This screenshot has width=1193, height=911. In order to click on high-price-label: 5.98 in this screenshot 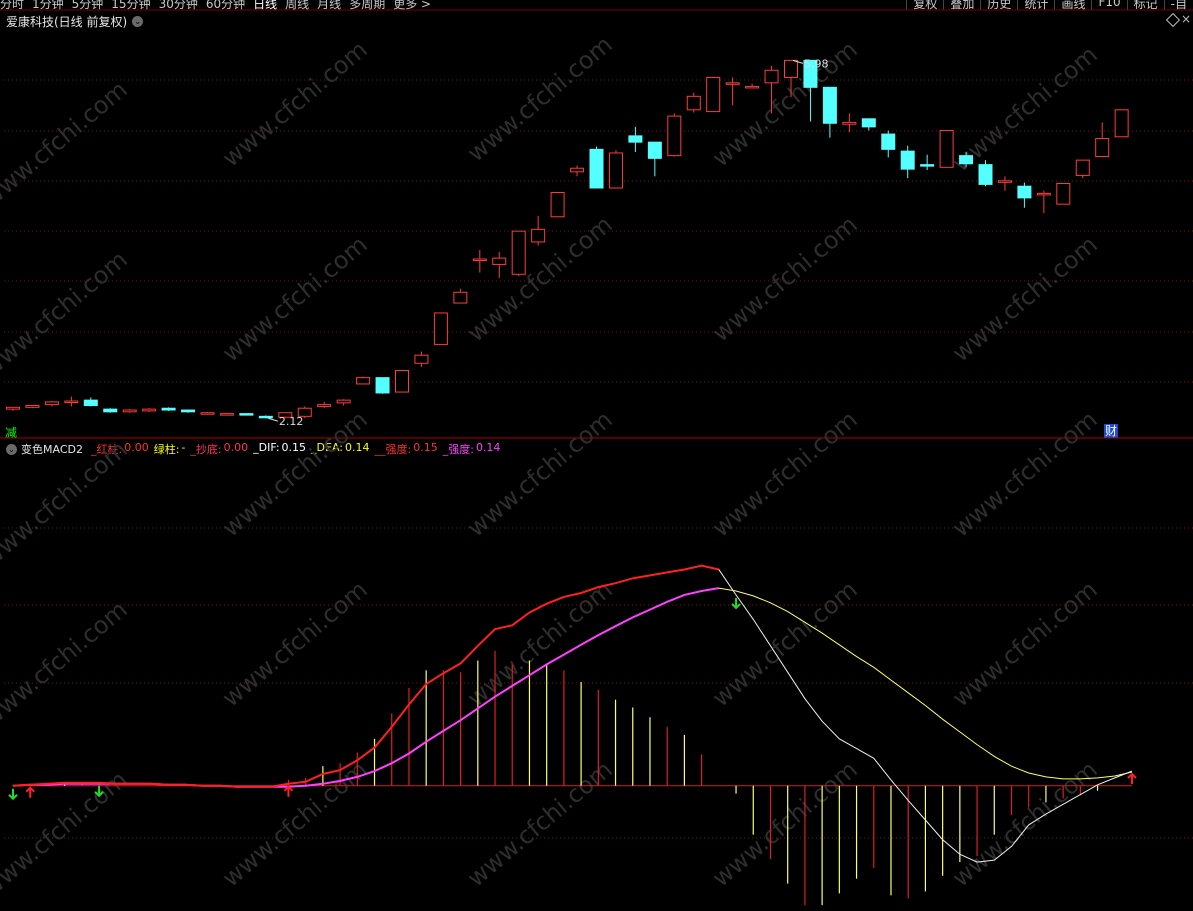, I will do `click(816, 63)`.